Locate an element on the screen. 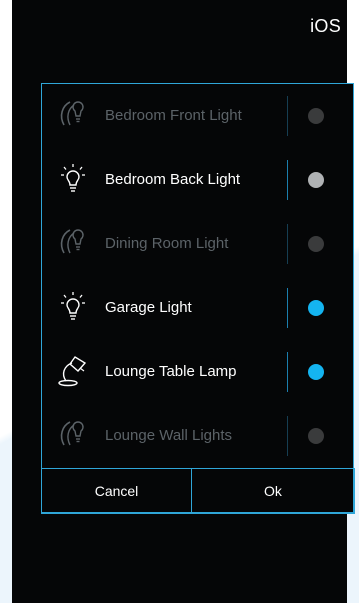 The image size is (359, 603). list-item-label: Lounge Table Lamp is located at coordinates (171, 371).